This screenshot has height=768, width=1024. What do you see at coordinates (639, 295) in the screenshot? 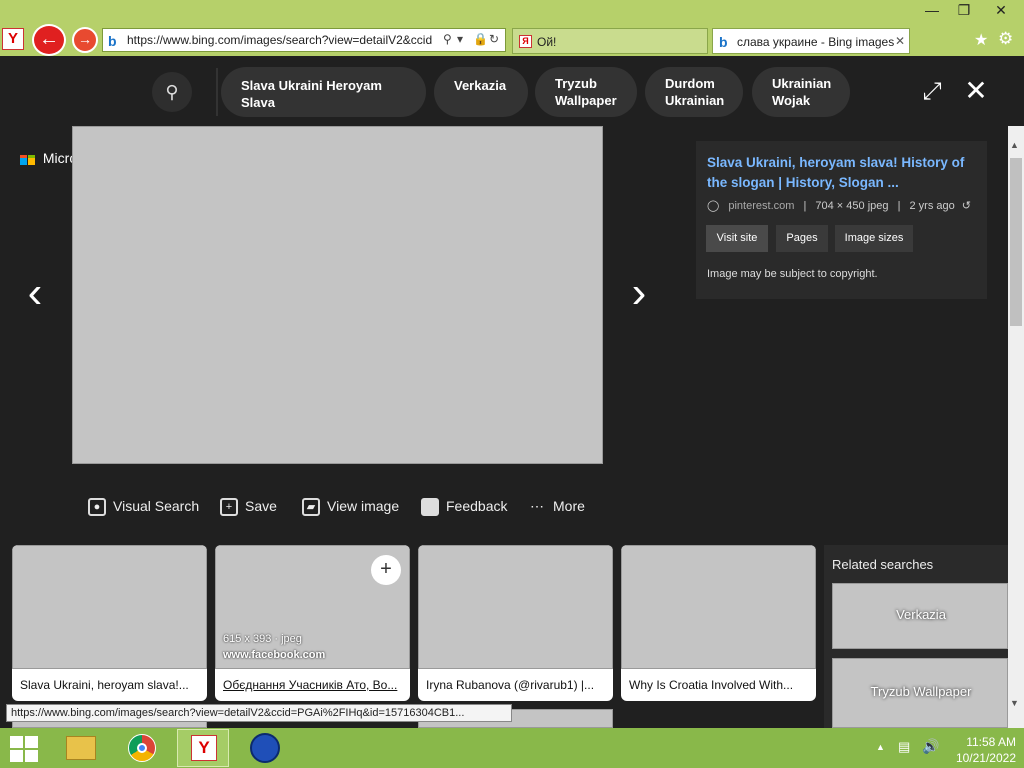
I see `next-image-button: ›` at bounding box center [639, 295].